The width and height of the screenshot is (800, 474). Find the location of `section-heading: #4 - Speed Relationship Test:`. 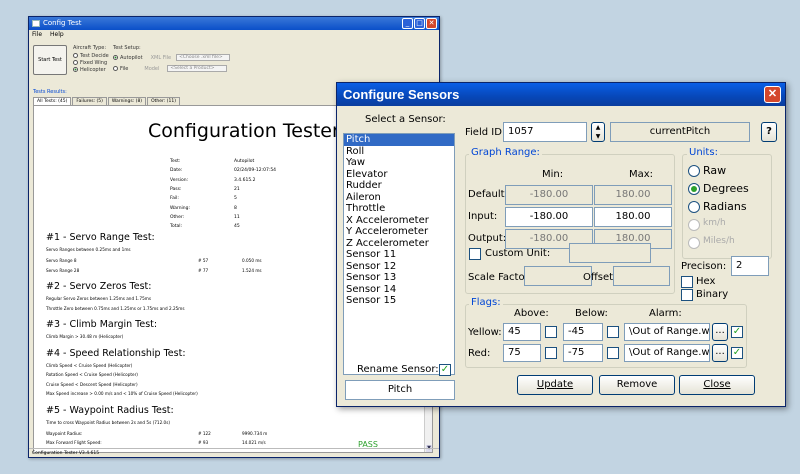

section-heading: #4 - Speed Relationship Test: is located at coordinates (116, 353).